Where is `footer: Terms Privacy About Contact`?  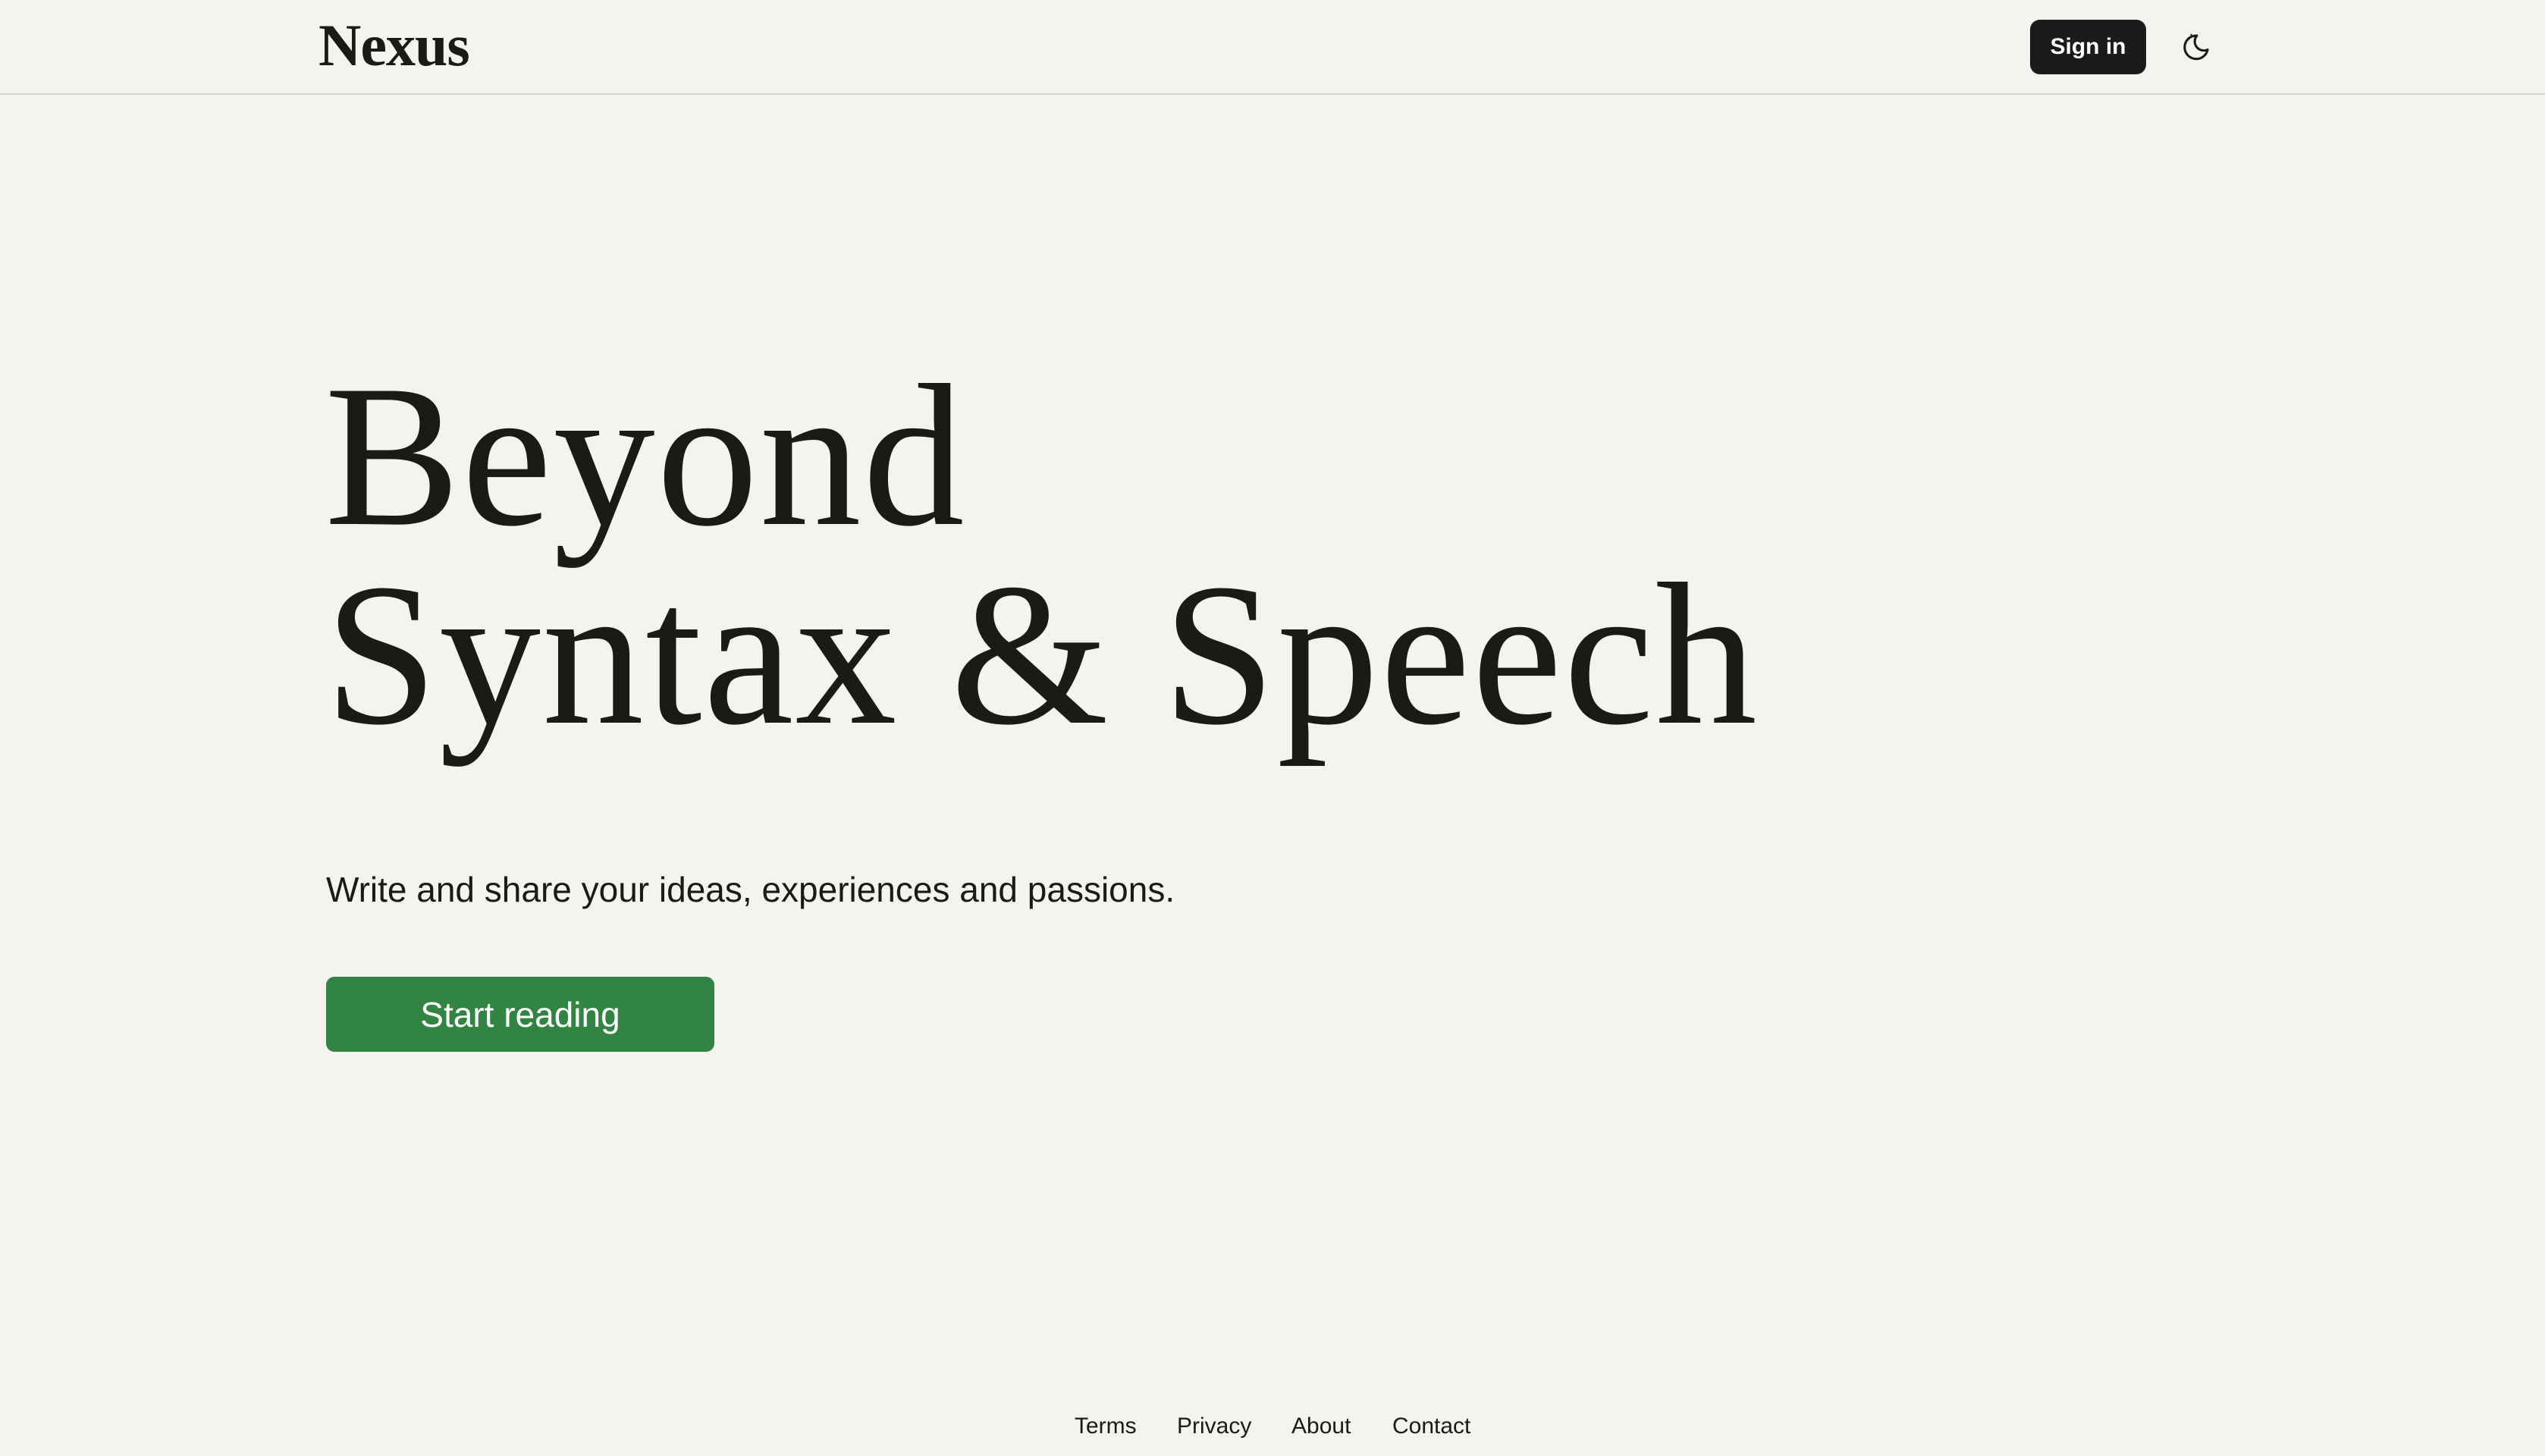
footer: Terms Privacy About Contact is located at coordinates (1272, 1426).